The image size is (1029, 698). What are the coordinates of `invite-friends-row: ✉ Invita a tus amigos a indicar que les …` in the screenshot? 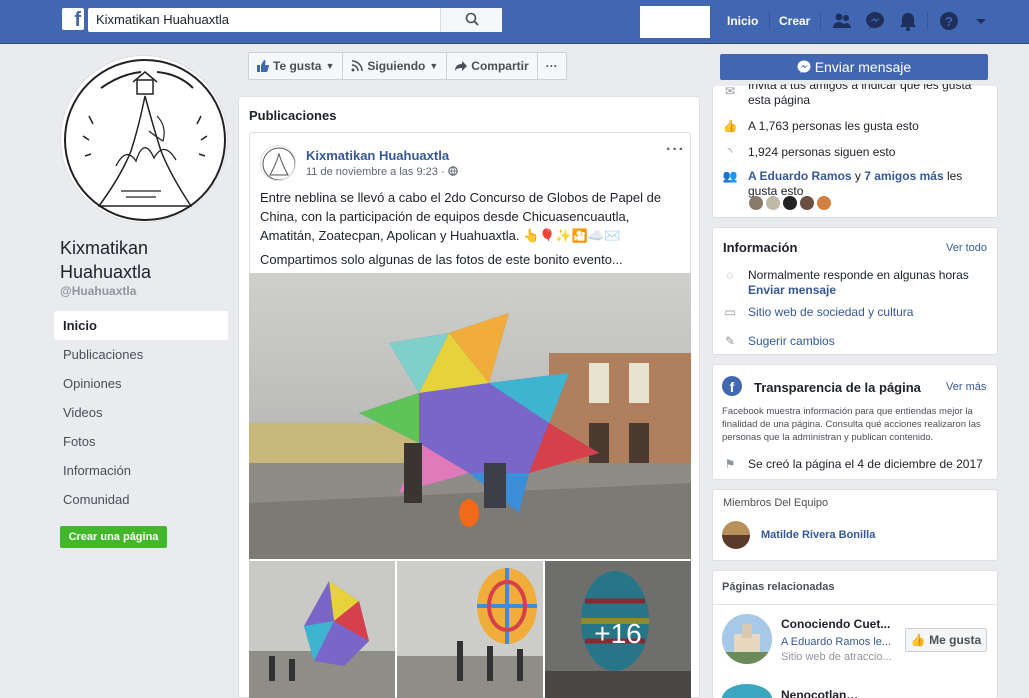 It's located at (850, 97).